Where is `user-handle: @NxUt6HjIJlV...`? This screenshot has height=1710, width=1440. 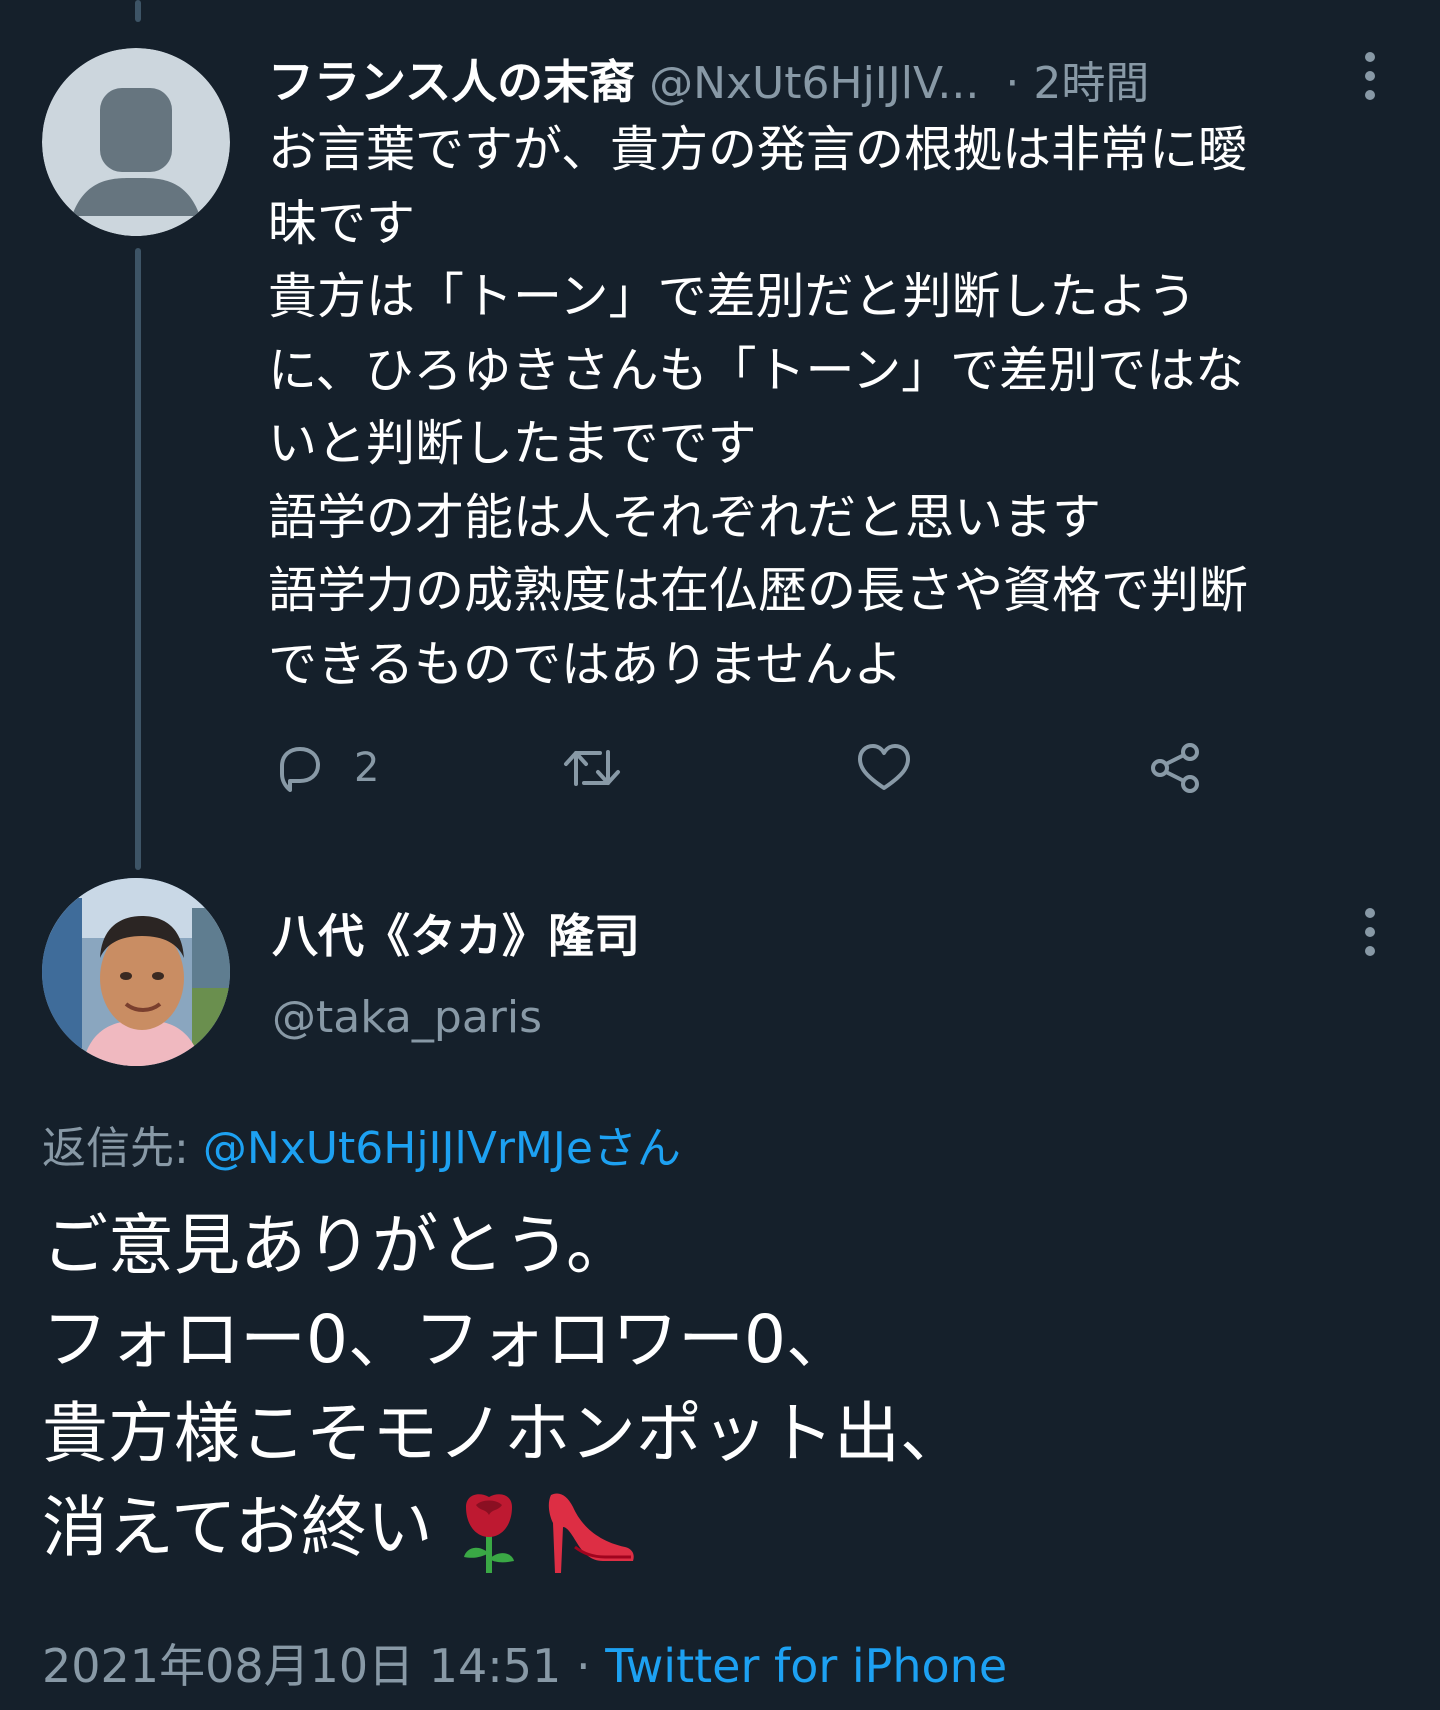
user-handle: @NxUt6HjIJlV... is located at coordinates (814, 83).